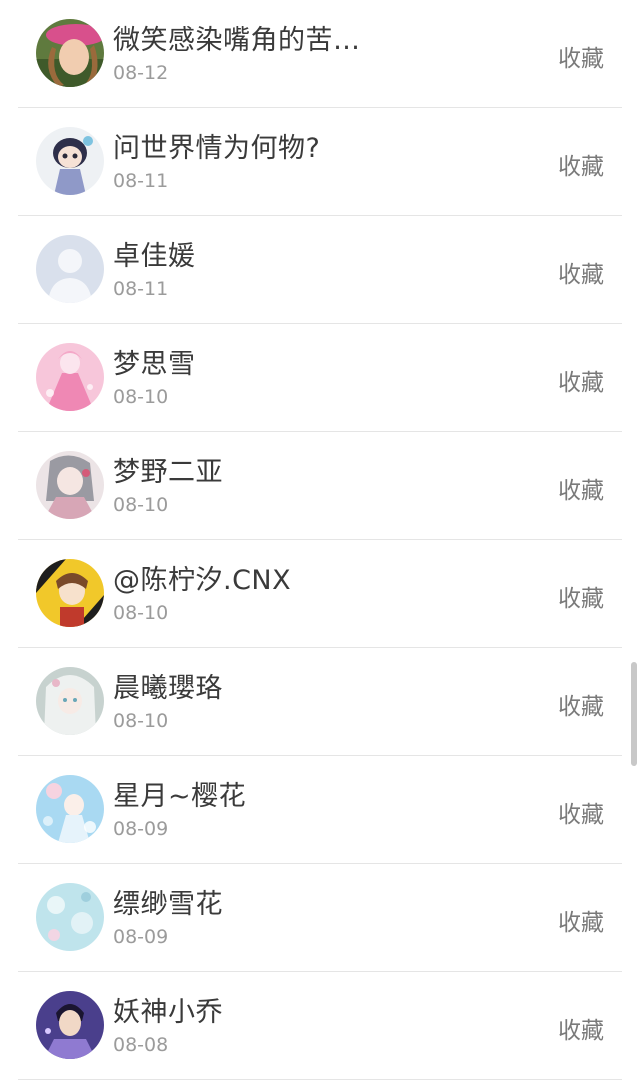  Describe the element at coordinates (320, 486) in the screenshot. I see `list-item: 梦野二亚 08-10 收藏` at that location.